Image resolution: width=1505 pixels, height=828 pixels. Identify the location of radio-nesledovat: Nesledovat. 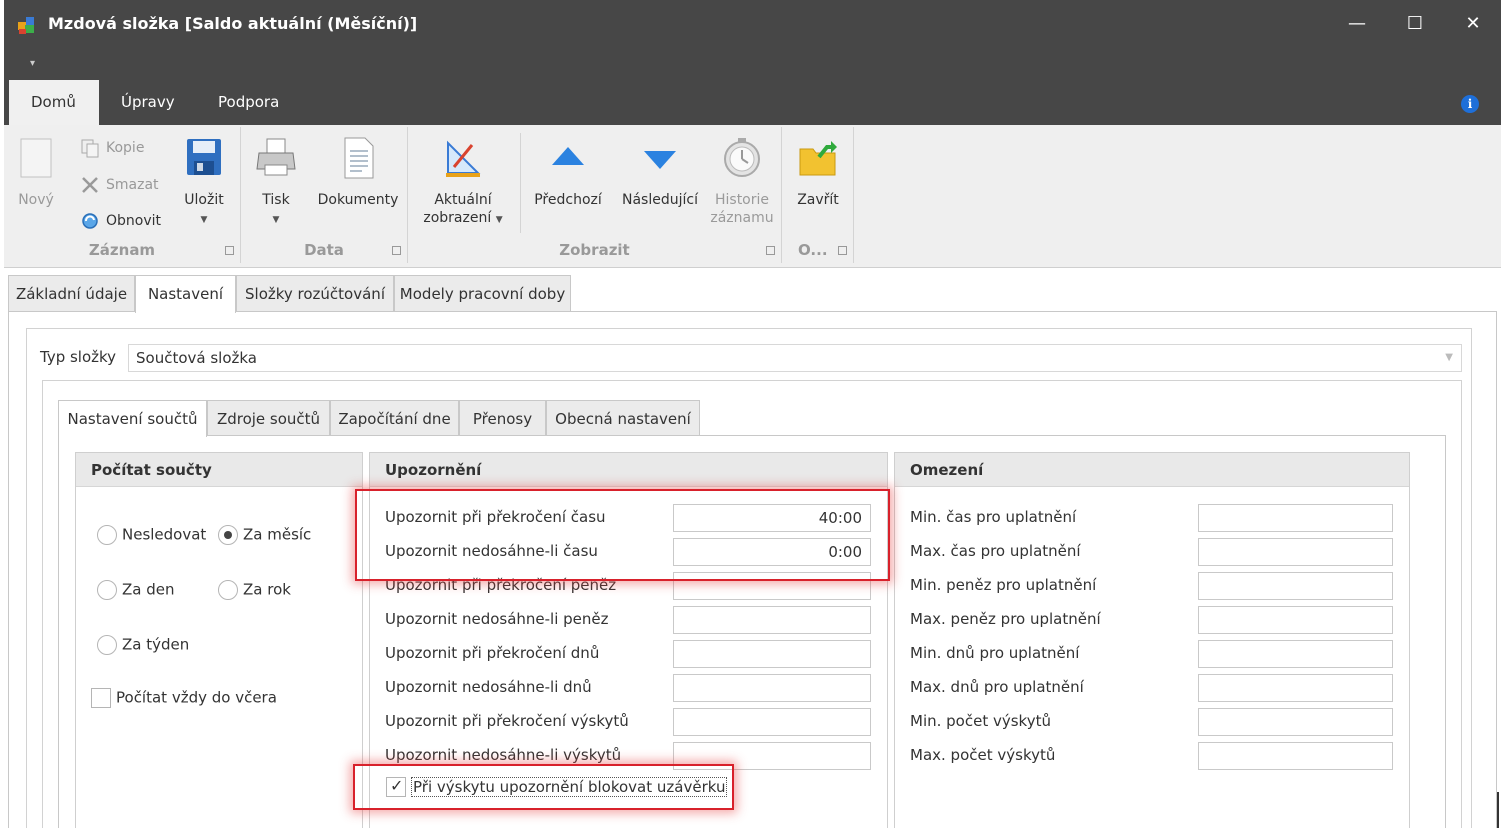
(151, 535).